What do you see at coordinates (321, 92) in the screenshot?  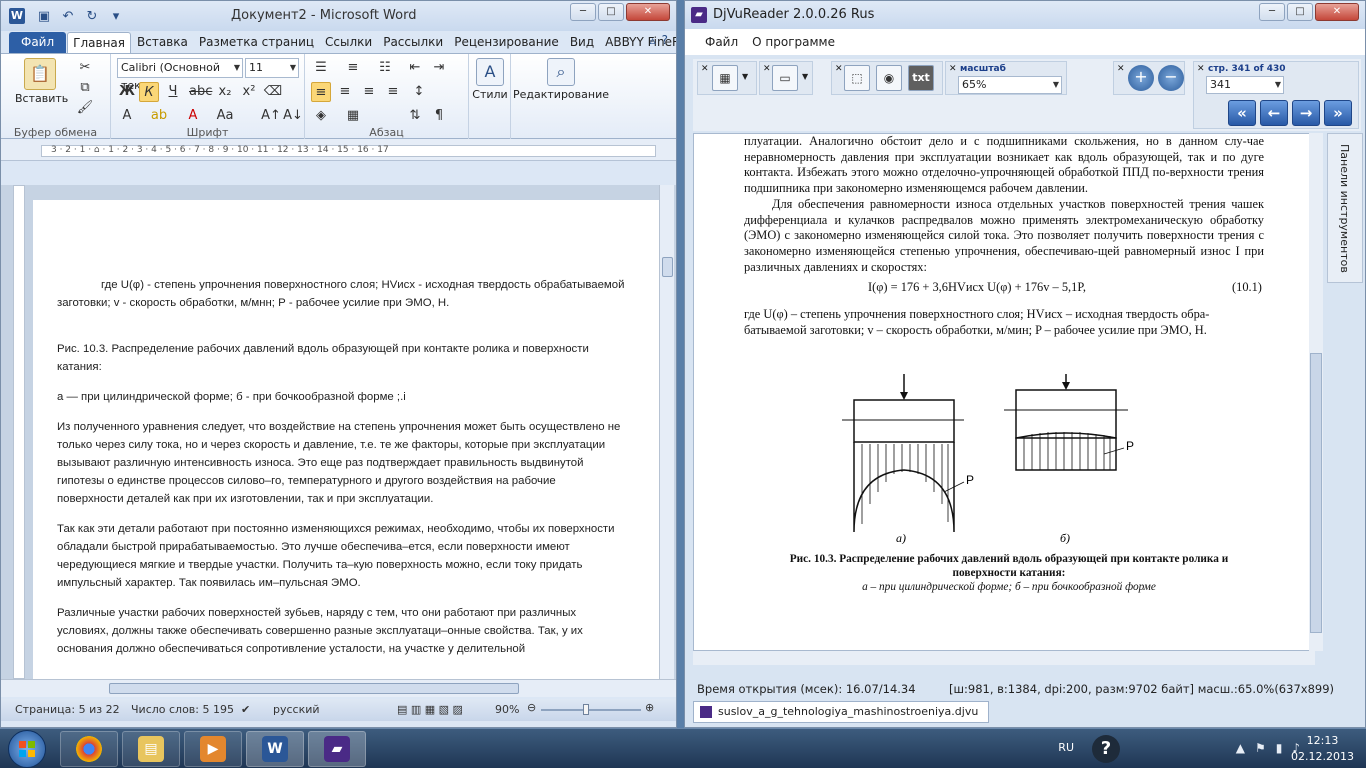 I see `align-left-button: ≡` at bounding box center [321, 92].